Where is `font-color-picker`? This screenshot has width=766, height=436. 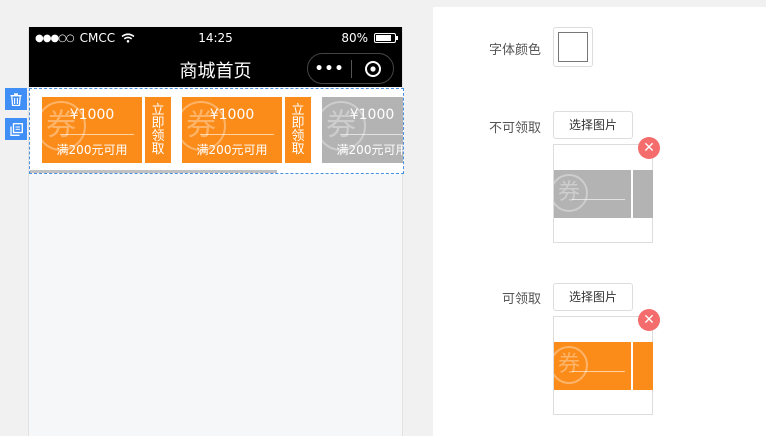
font-color-picker is located at coordinates (573, 47).